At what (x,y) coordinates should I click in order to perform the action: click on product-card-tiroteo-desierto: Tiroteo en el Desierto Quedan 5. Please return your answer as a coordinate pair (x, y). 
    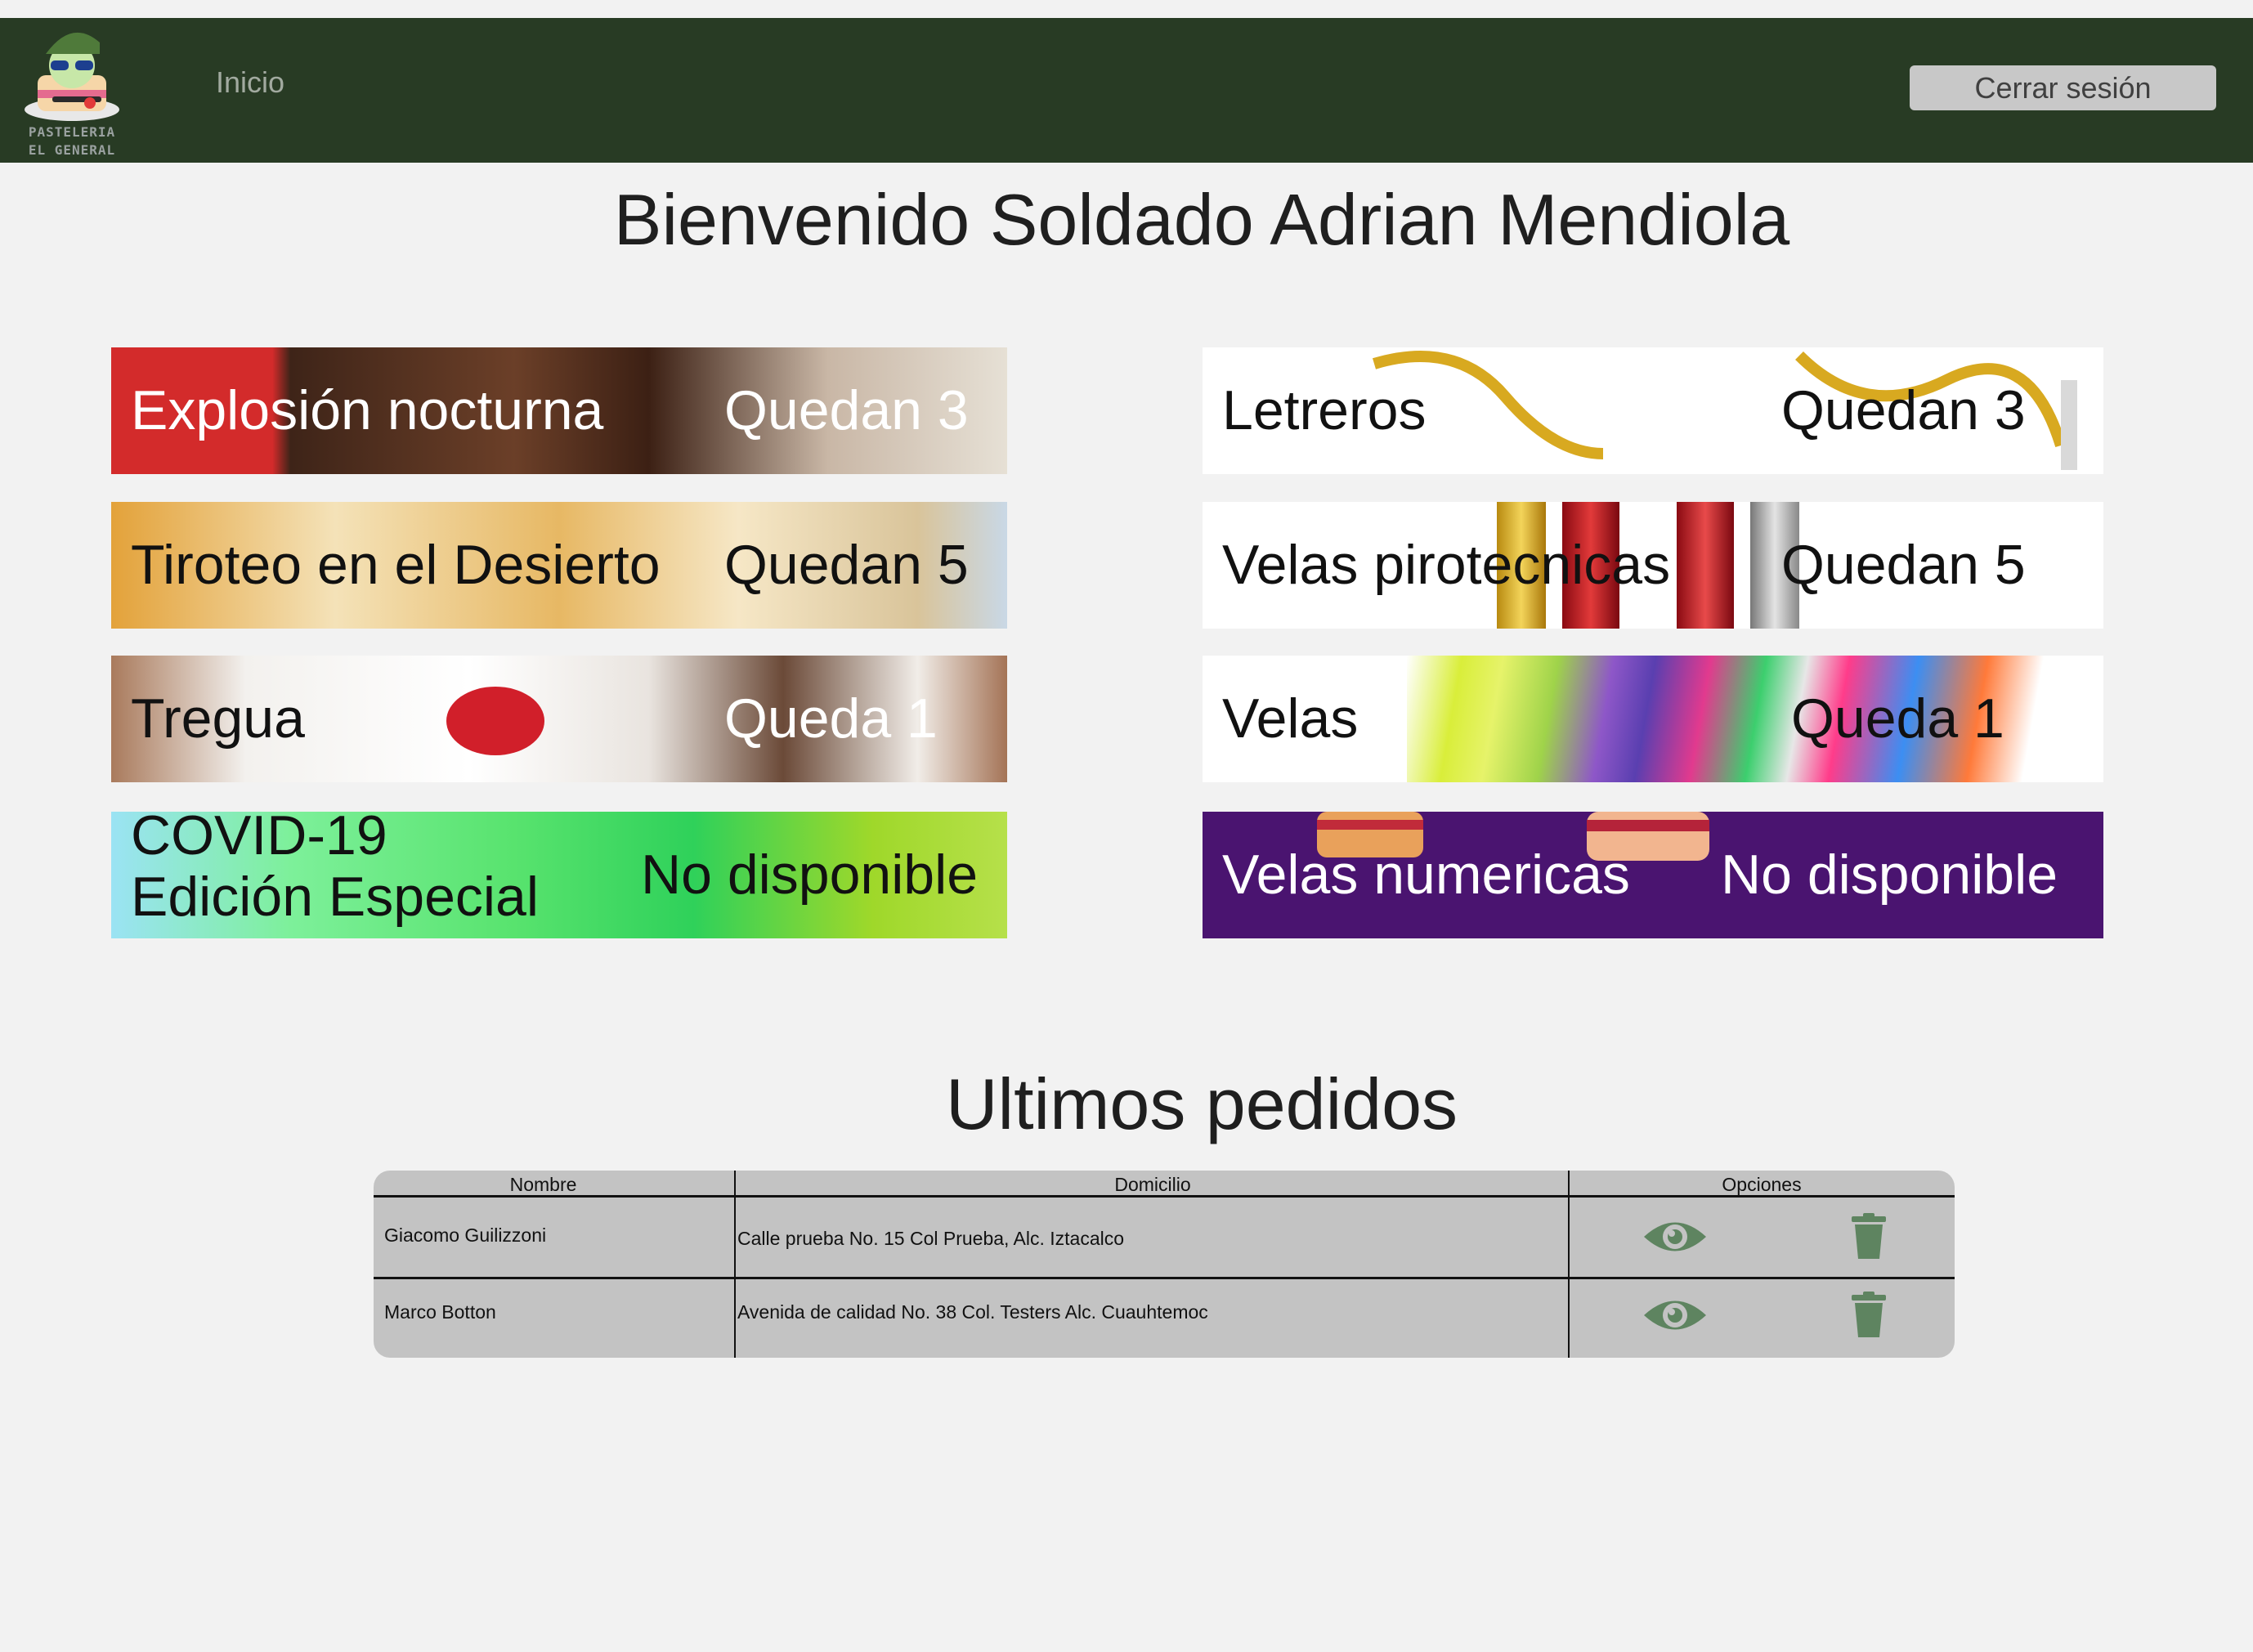
    Looking at the image, I should click on (559, 565).